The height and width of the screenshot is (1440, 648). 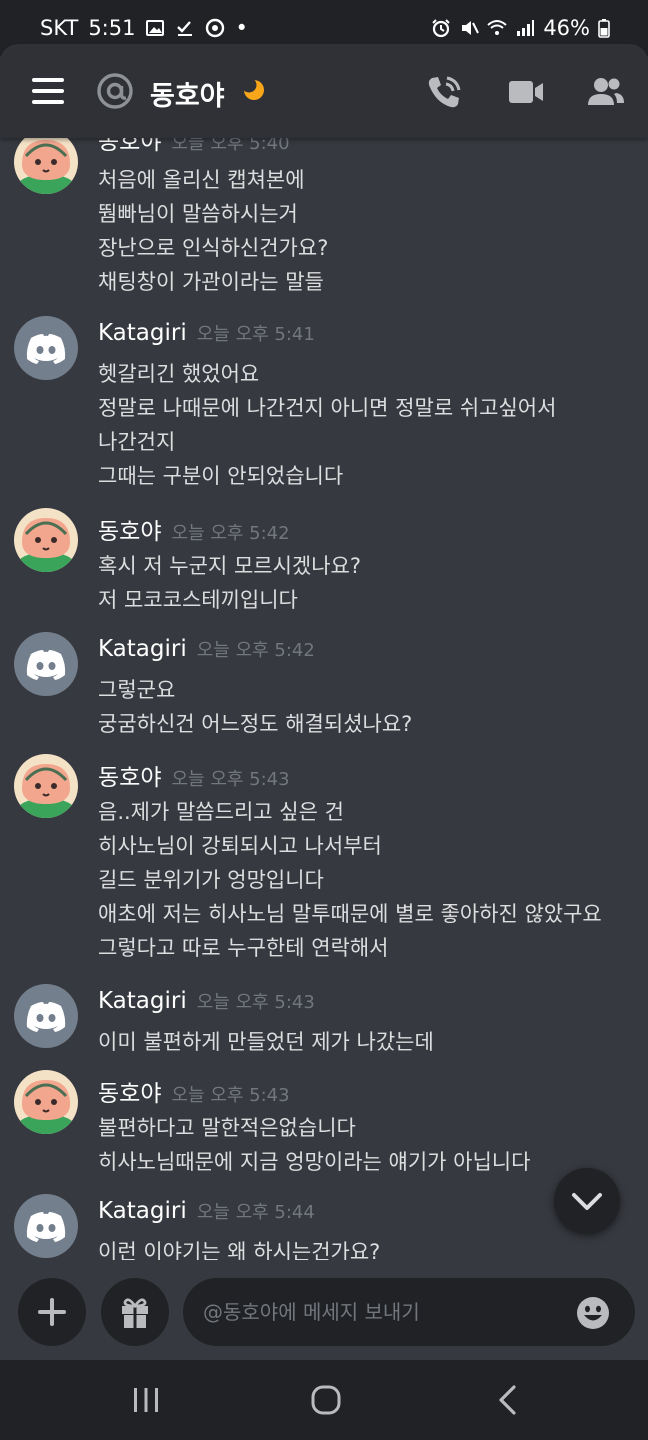 I want to click on channel-header: 동호야, so click(x=324, y=91).